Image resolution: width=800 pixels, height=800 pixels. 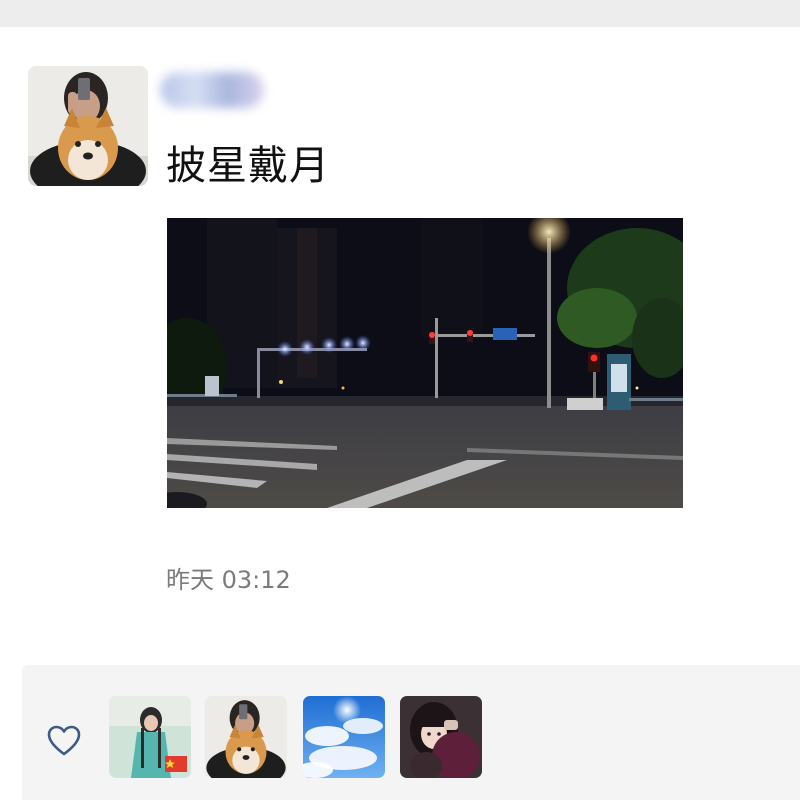 I want to click on blurred-name, so click(x=212, y=90).